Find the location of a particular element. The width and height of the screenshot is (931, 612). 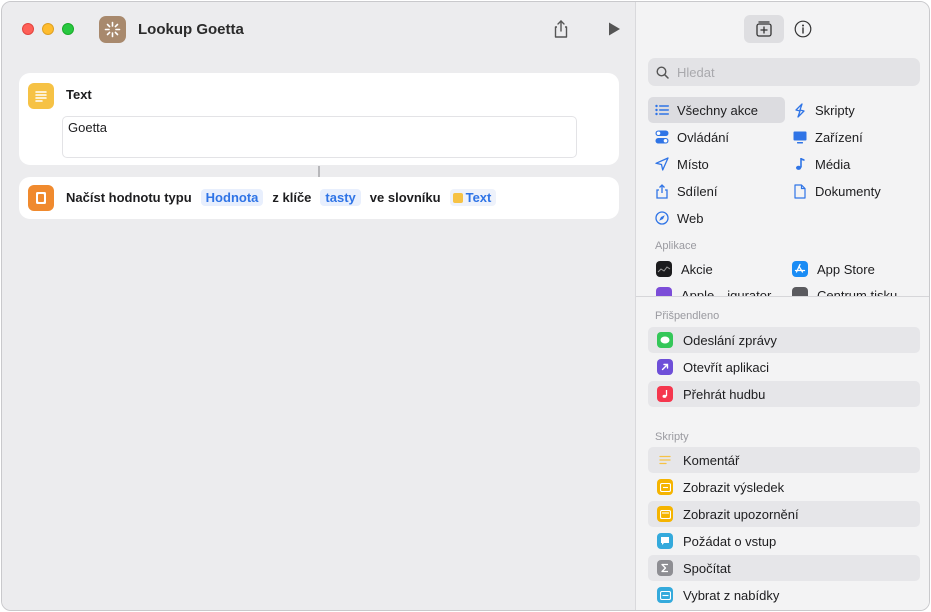

category-label: Sdílení is located at coordinates (697, 191).